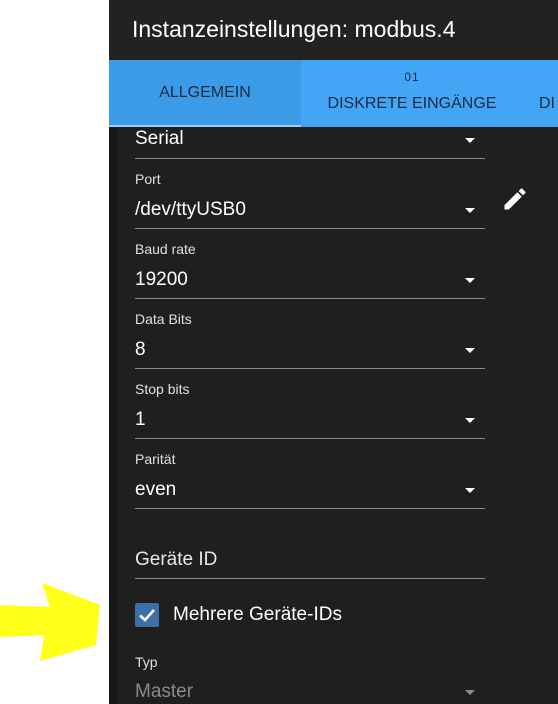  What do you see at coordinates (310, 339) in the screenshot?
I see `data-bits-select: Data Bits 8` at bounding box center [310, 339].